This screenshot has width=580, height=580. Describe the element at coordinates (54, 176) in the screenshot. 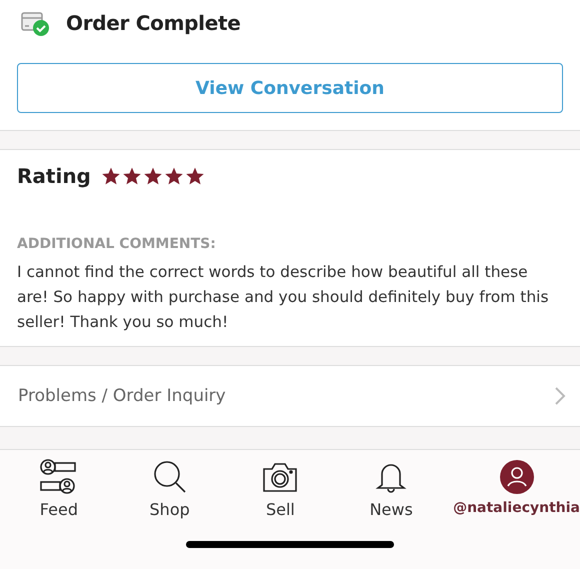

I see `rating-label: Rating` at that location.